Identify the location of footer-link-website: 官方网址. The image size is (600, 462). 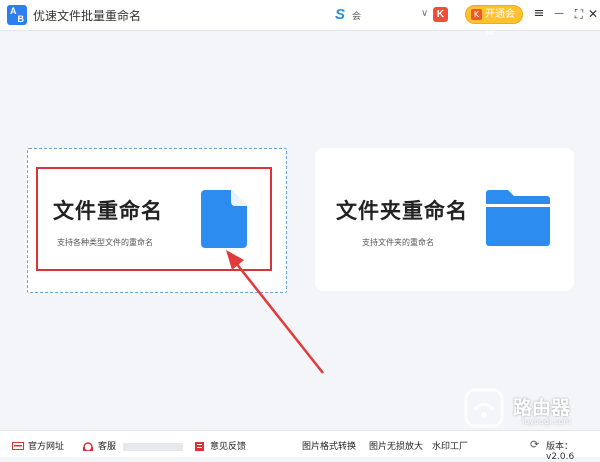
(38, 445).